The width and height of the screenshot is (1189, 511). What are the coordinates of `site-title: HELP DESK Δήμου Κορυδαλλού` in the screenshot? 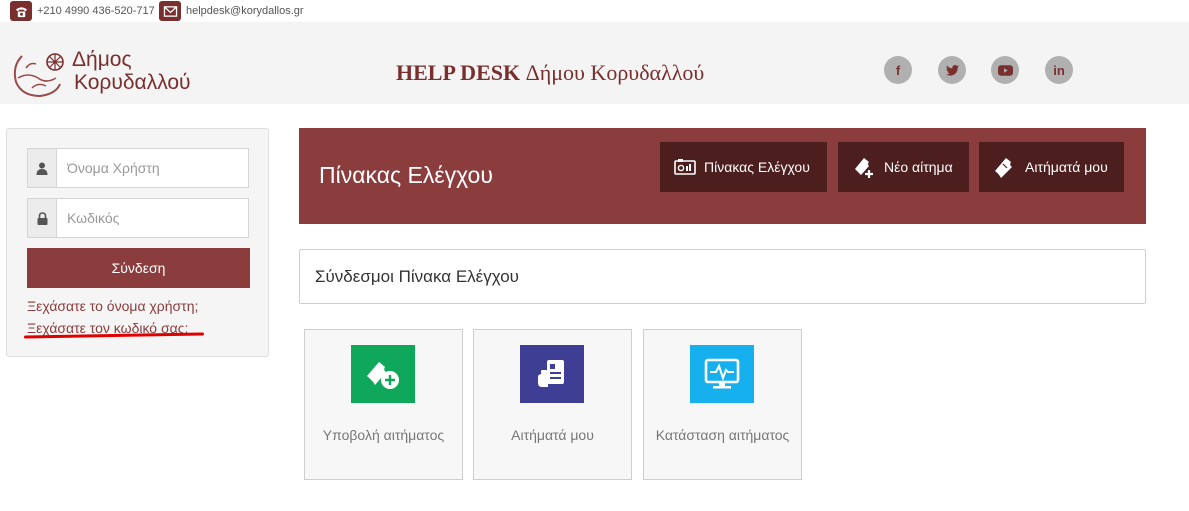 It's located at (550, 73).